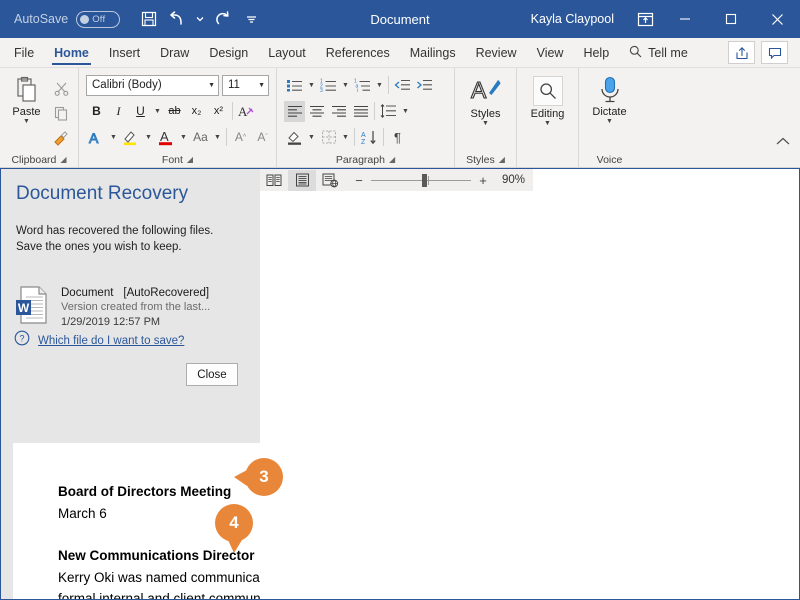 This screenshot has width=800, height=600. Describe the element at coordinates (183, 137) in the screenshot. I see `font-color-dropdown-icon: ▼` at that location.